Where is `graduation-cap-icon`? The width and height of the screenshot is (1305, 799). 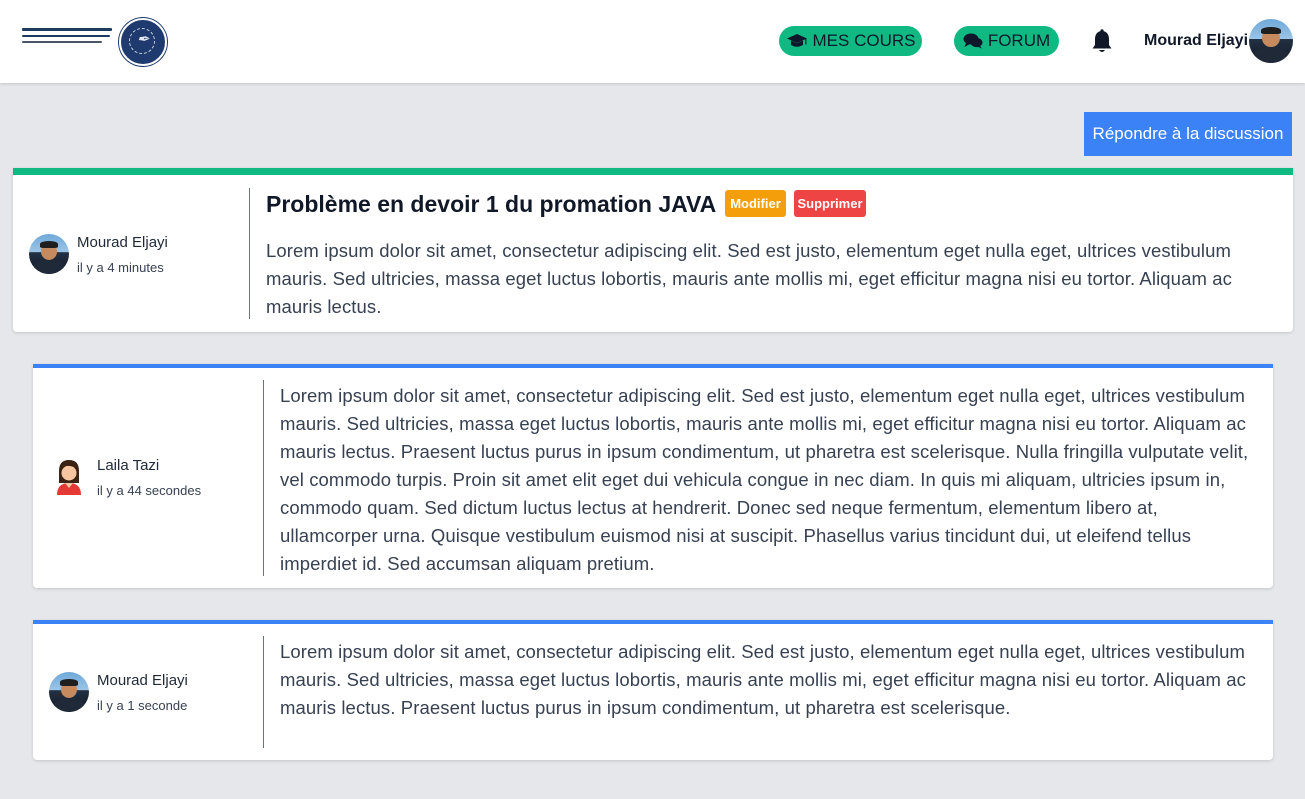 graduation-cap-icon is located at coordinates (797, 41).